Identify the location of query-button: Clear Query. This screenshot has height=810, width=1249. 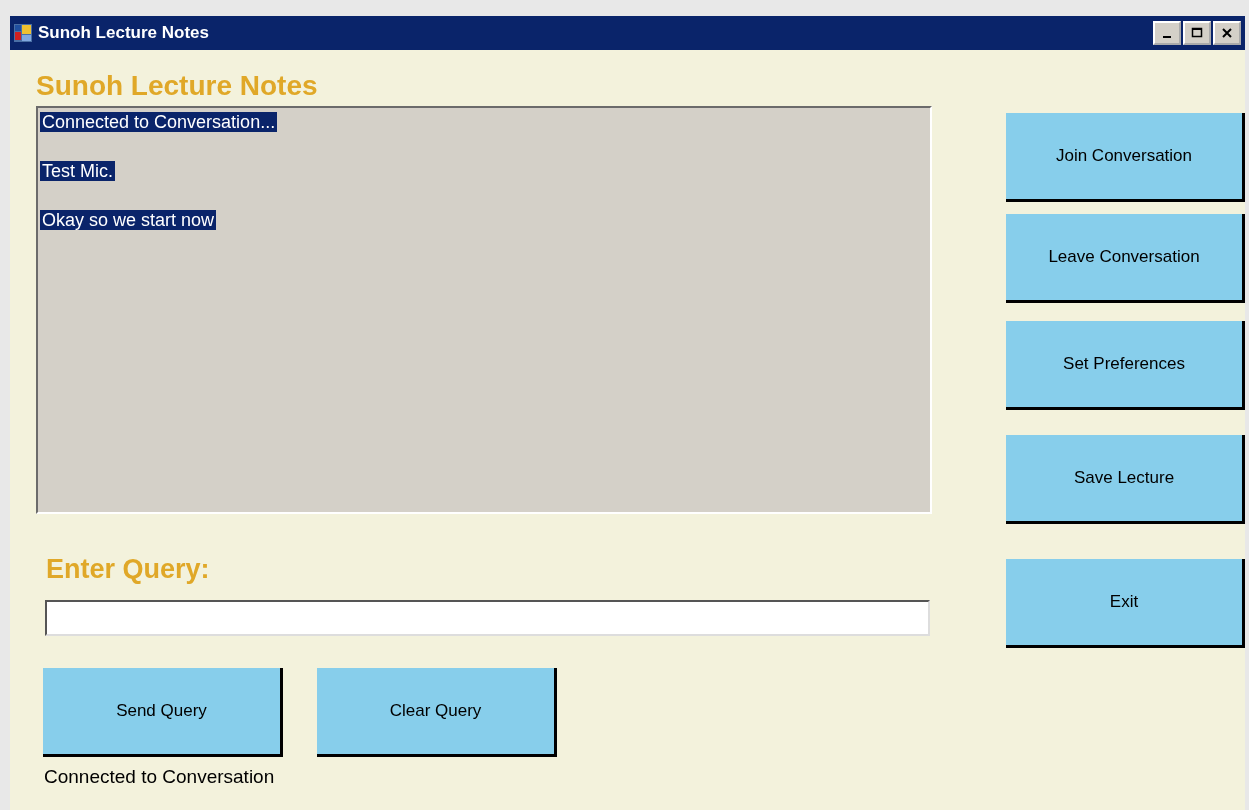
(437, 712).